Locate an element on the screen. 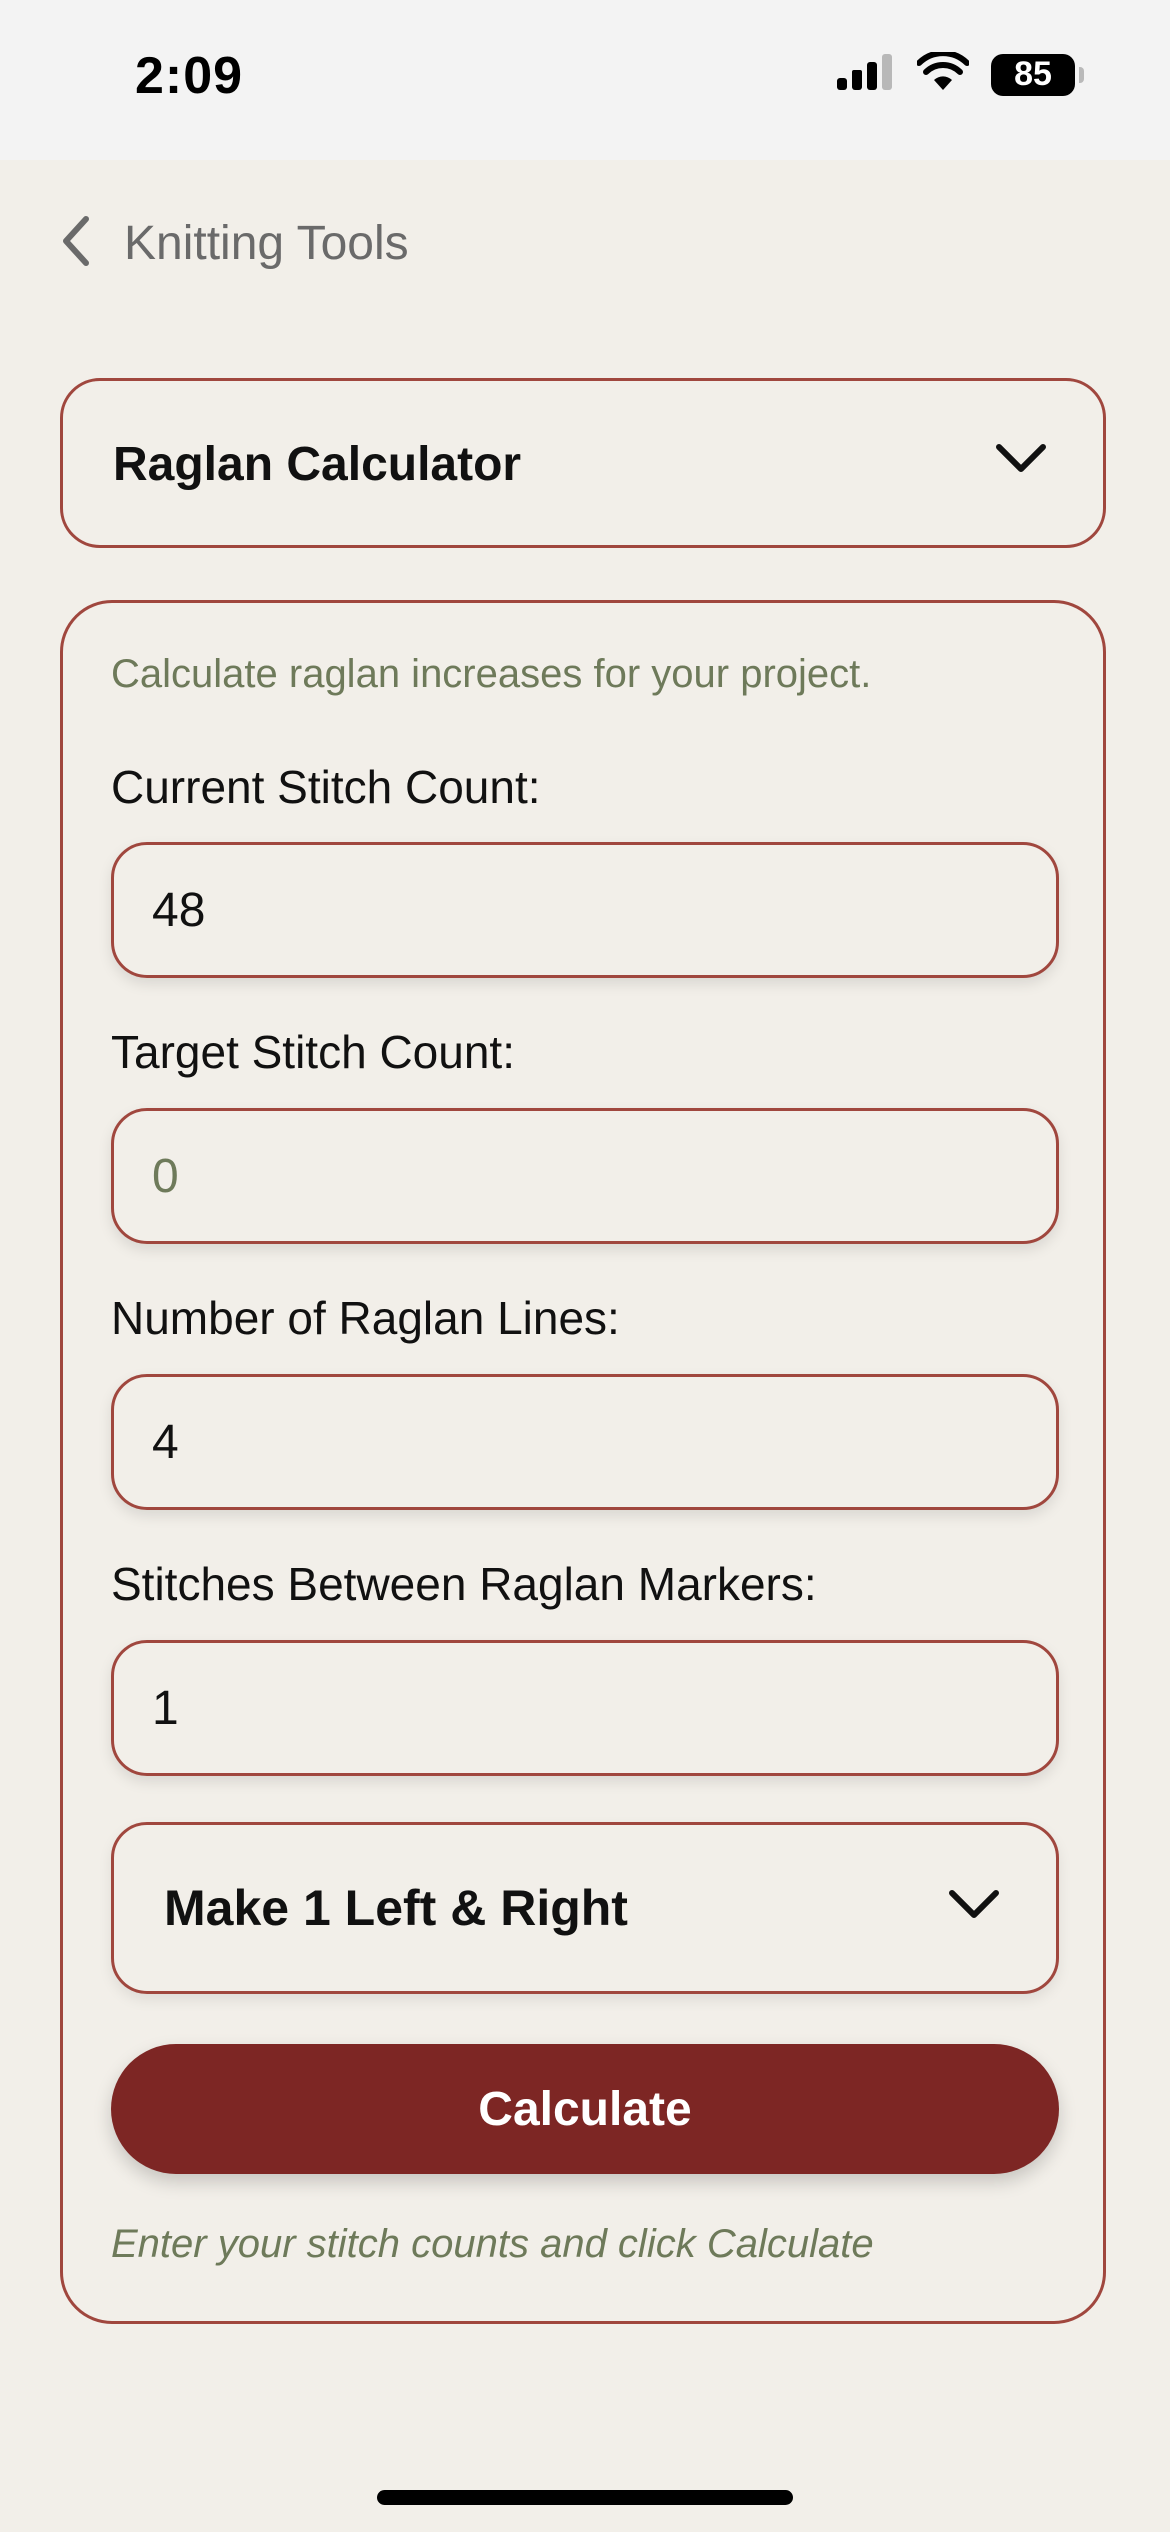  status-bar: 2:09 85 is located at coordinates (585, 80).